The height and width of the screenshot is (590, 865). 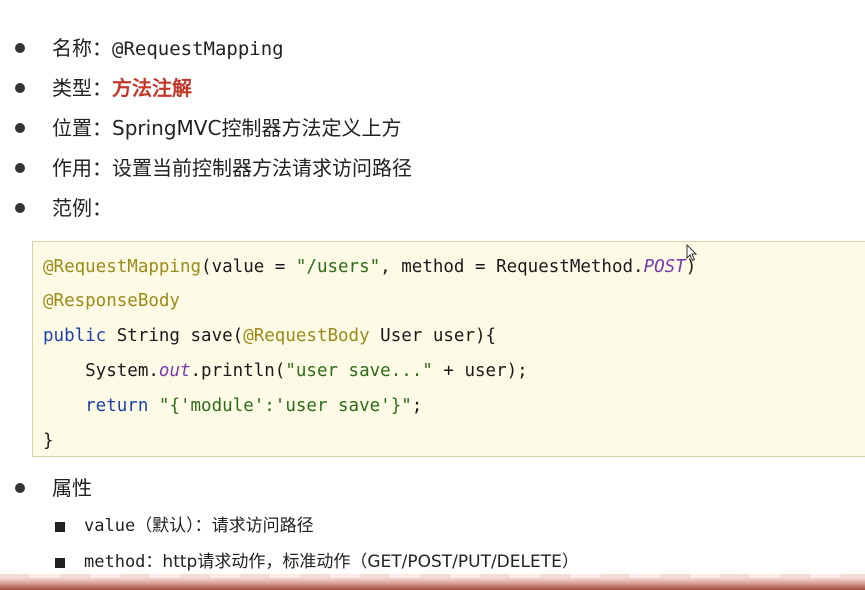 I want to click on bullet-type: 类型：方法注解, so click(x=432, y=90).